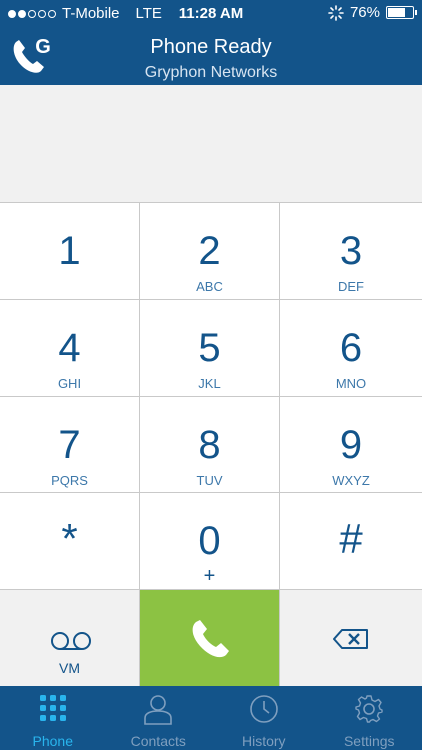 Image resolution: width=422 pixels, height=750 pixels. I want to click on key-digit: 8, so click(209, 444).